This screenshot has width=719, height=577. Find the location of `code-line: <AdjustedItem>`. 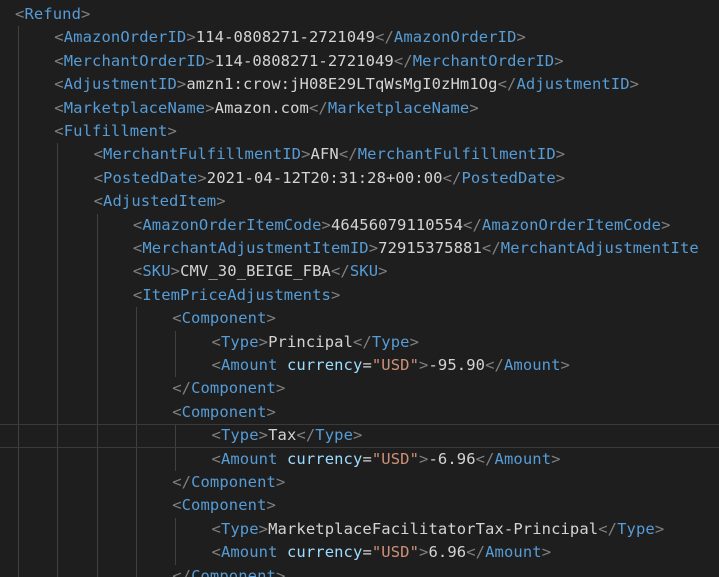

code-line: <AdjustedItem> is located at coordinates (359, 201).